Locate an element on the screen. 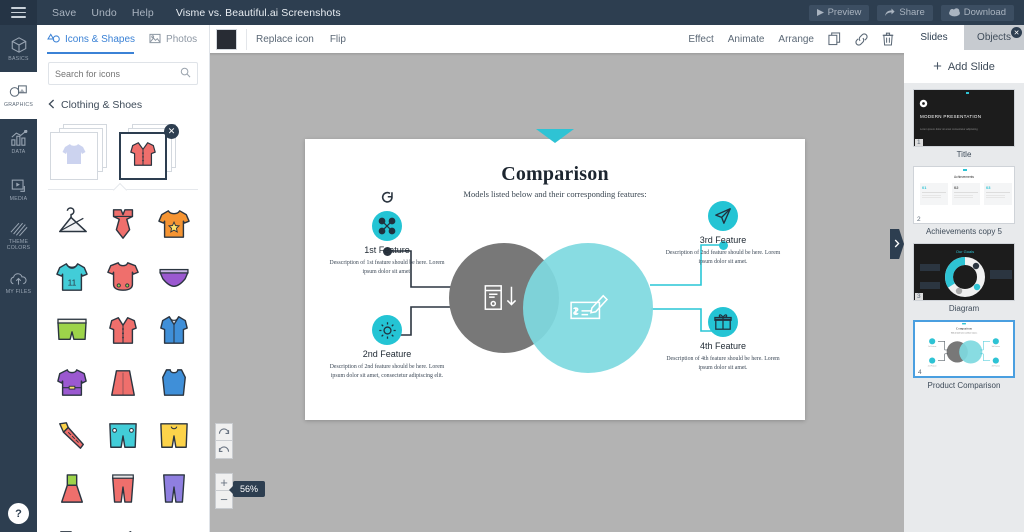 The width and height of the screenshot is (1024, 532). thumb-card-number: 01 is located at coordinates (924, 187).